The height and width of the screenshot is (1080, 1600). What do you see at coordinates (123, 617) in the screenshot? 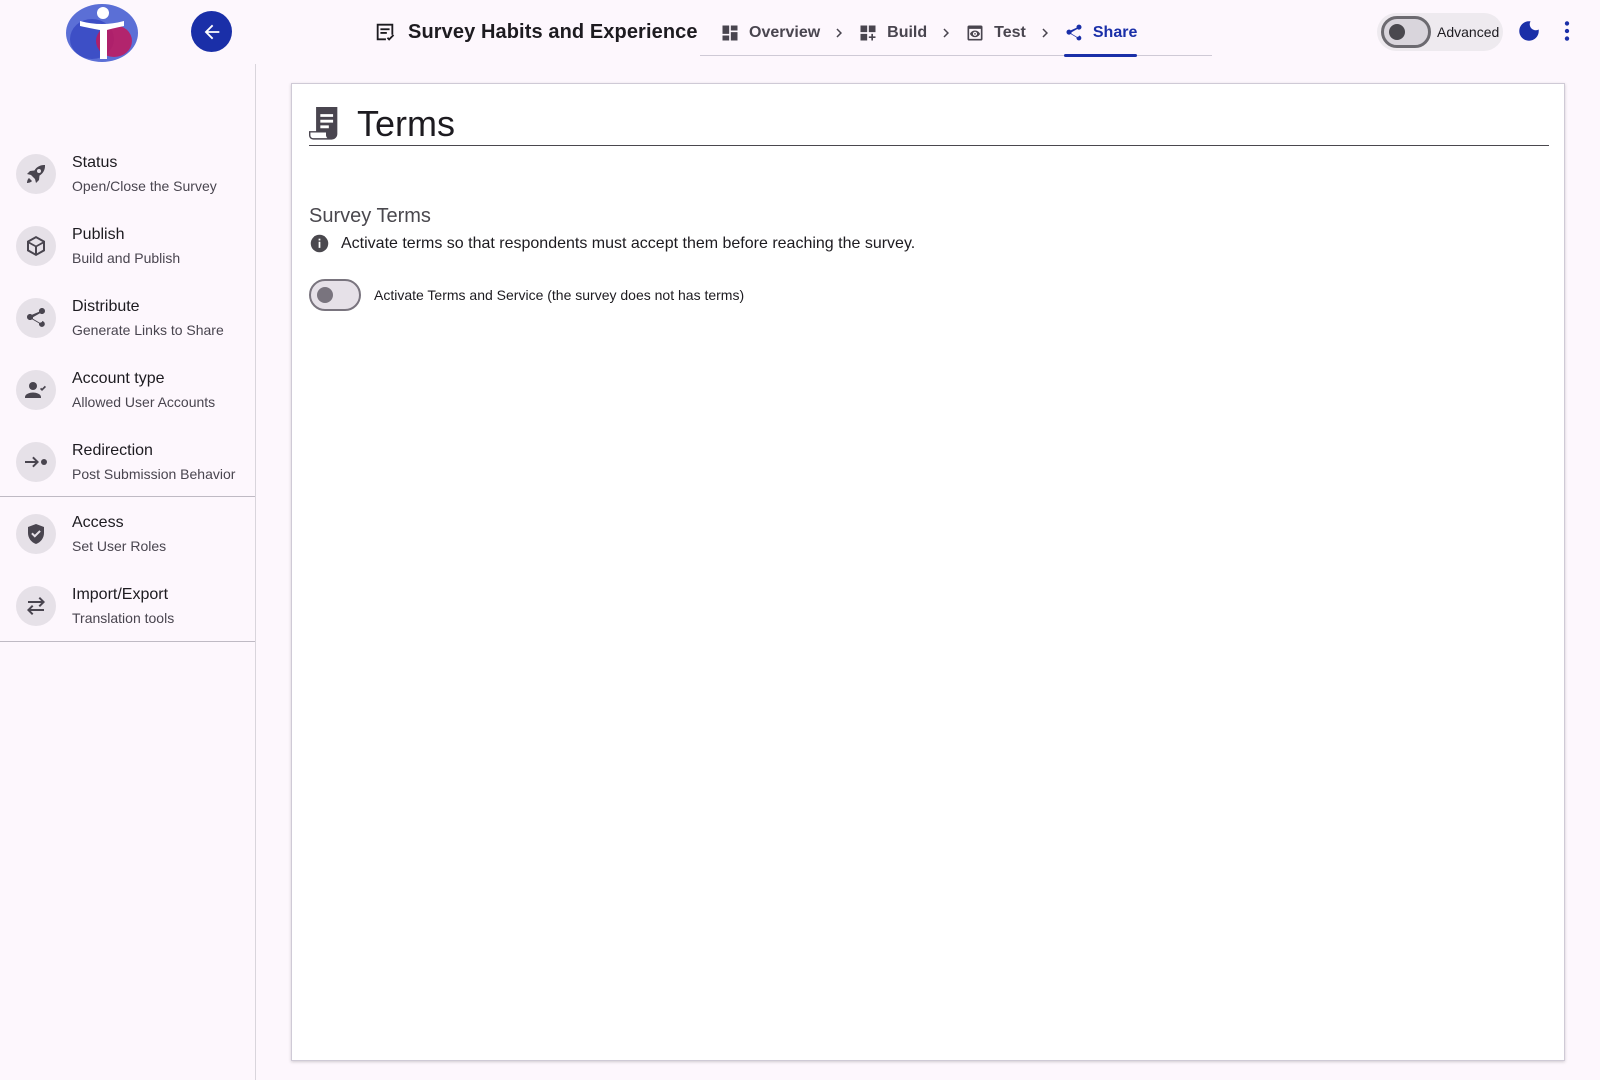
I see `sidebar-item-subtitle: Translation tools` at bounding box center [123, 617].